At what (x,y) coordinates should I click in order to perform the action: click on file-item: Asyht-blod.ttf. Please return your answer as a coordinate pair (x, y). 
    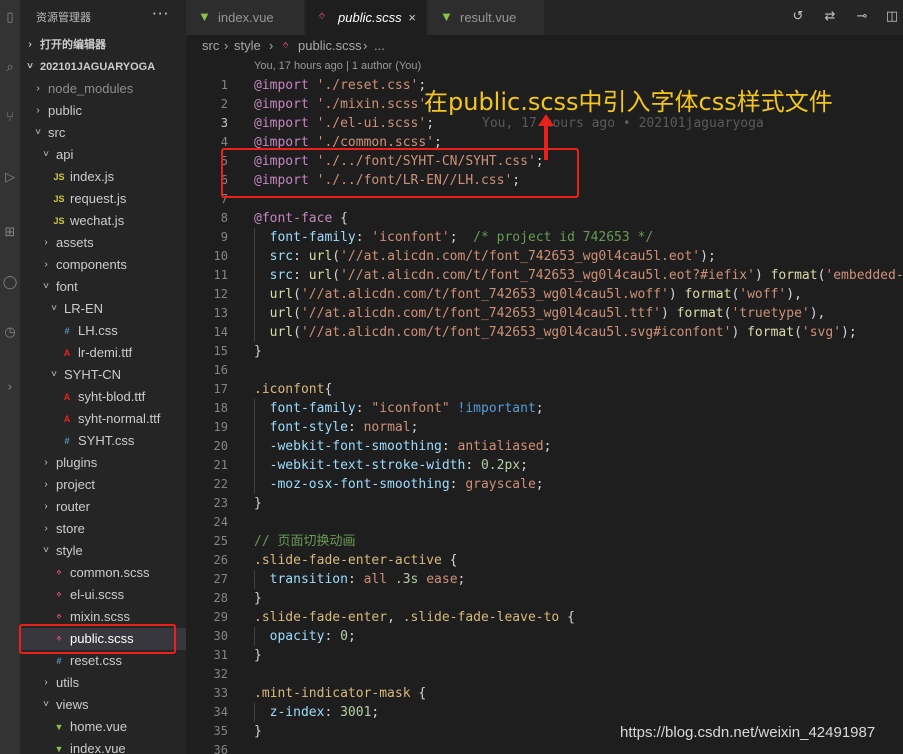
    Looking at the image, I should click on (103, 397).